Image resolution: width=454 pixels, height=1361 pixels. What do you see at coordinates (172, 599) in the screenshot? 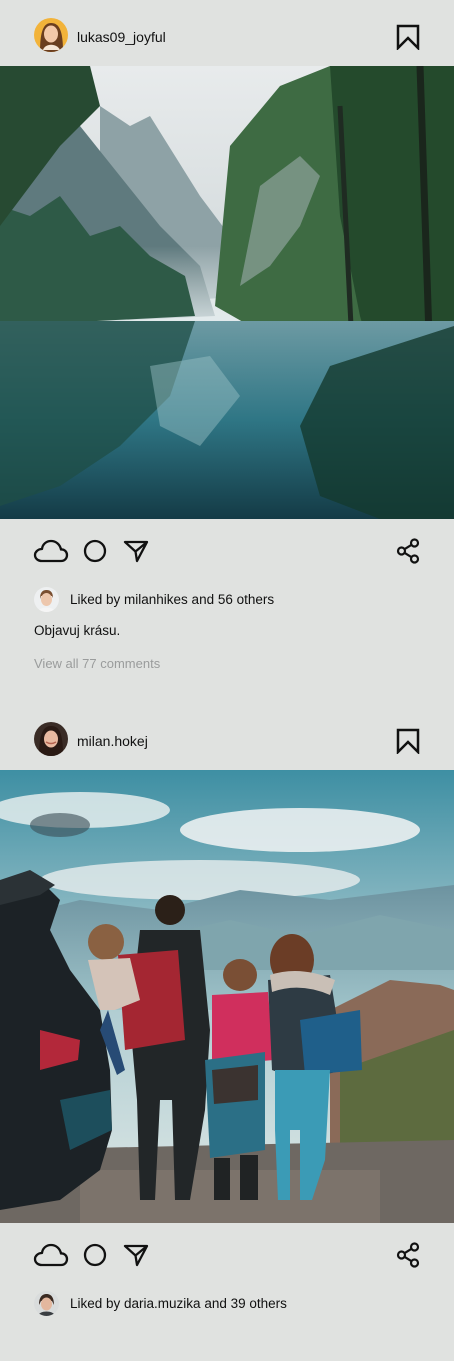
I see `likes-text: Liked by milanhikes and 56 others` at bounding box center [172, 599].